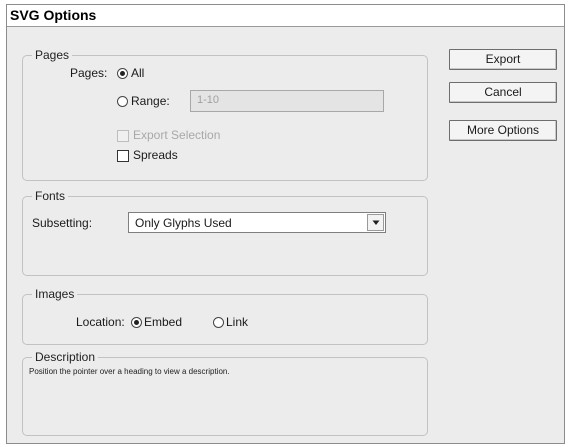 The image size is (572, 447). I want to click on title-bar: SVG Options, so click(285, 16).